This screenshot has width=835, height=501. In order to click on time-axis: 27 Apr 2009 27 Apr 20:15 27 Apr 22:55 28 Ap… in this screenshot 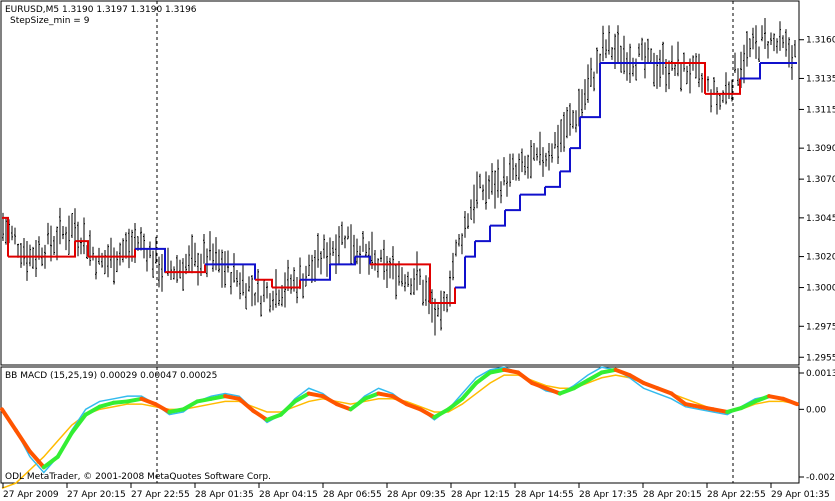, I will do `click(416, 491)`.